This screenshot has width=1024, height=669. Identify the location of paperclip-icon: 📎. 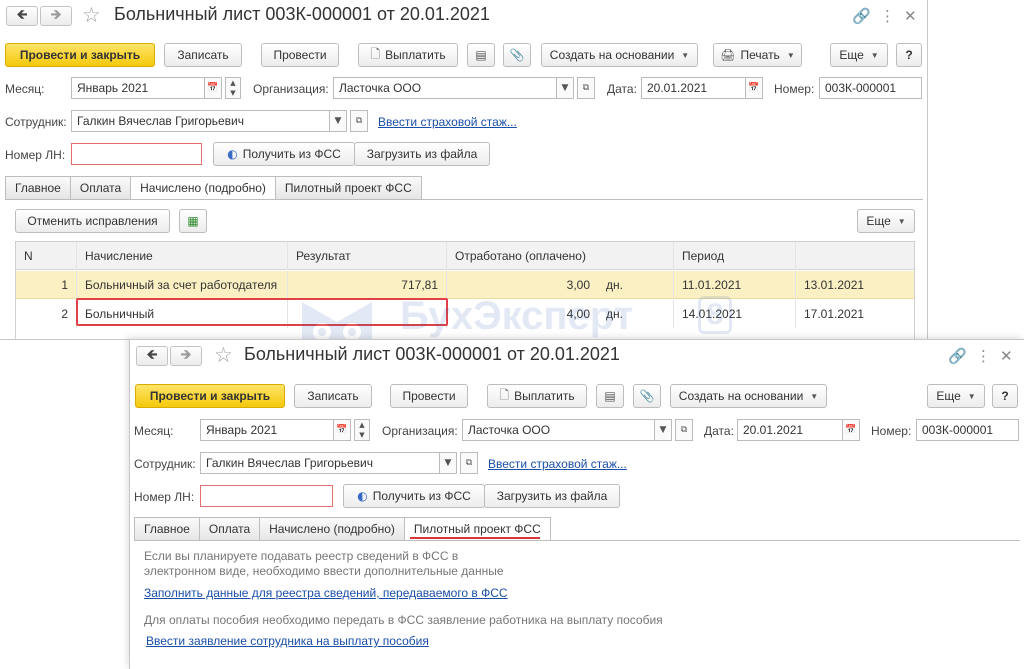
(647, 396).